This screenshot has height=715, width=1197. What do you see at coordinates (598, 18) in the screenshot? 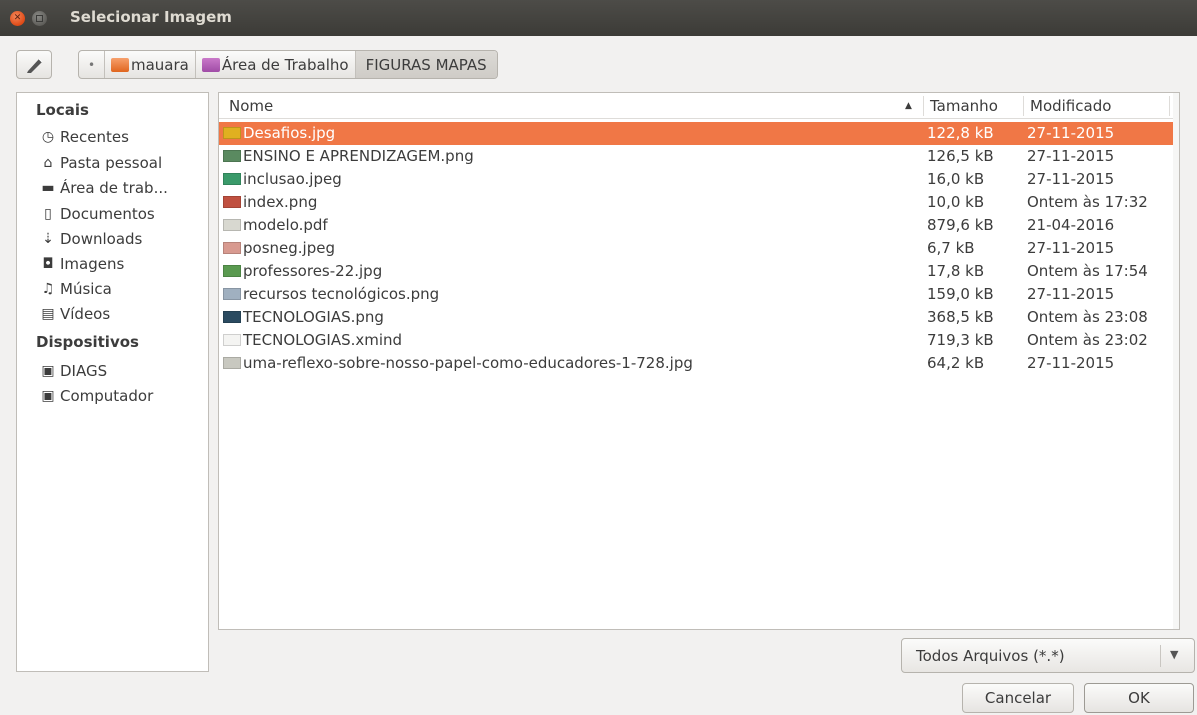
I see `title-bar: ✕ Selecionar Imagem` at bounding box center [598, 18].